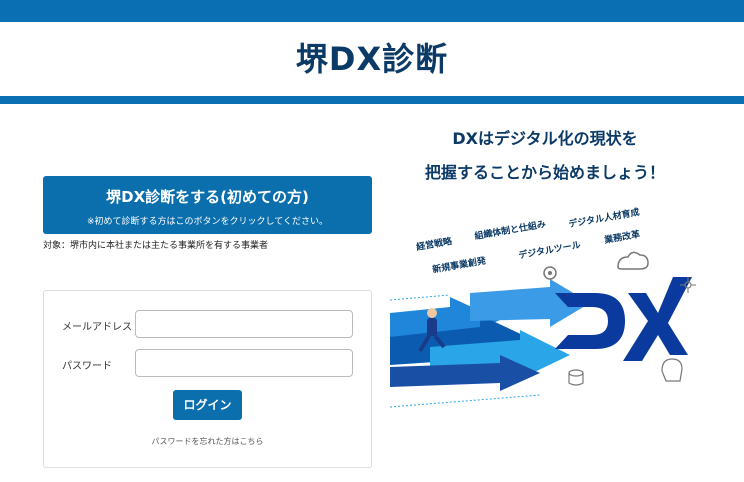 This screenshot has width=744, height=482. What do you see at coordinates (633, 260) in the screenshot?
I see `cloud-icon` at bounding box center [633, 260].